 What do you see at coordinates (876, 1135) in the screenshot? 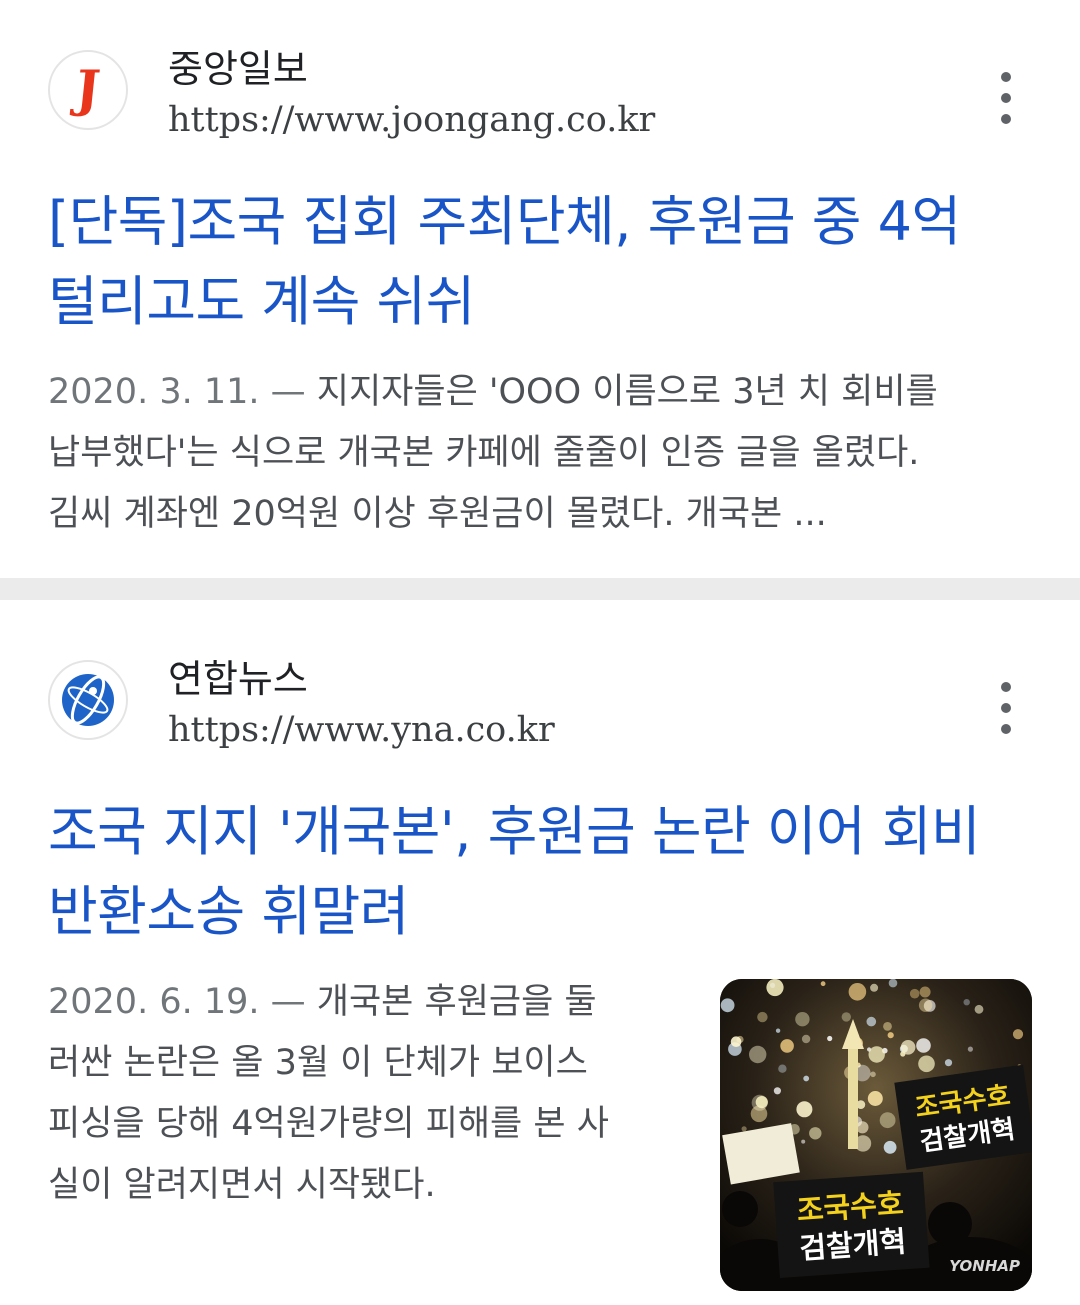
I see `result-thumbnail-image: 조국수호 검찰개혁 조국수호 검찰개혁 YONHAP` at bounding box center [876, 1135].